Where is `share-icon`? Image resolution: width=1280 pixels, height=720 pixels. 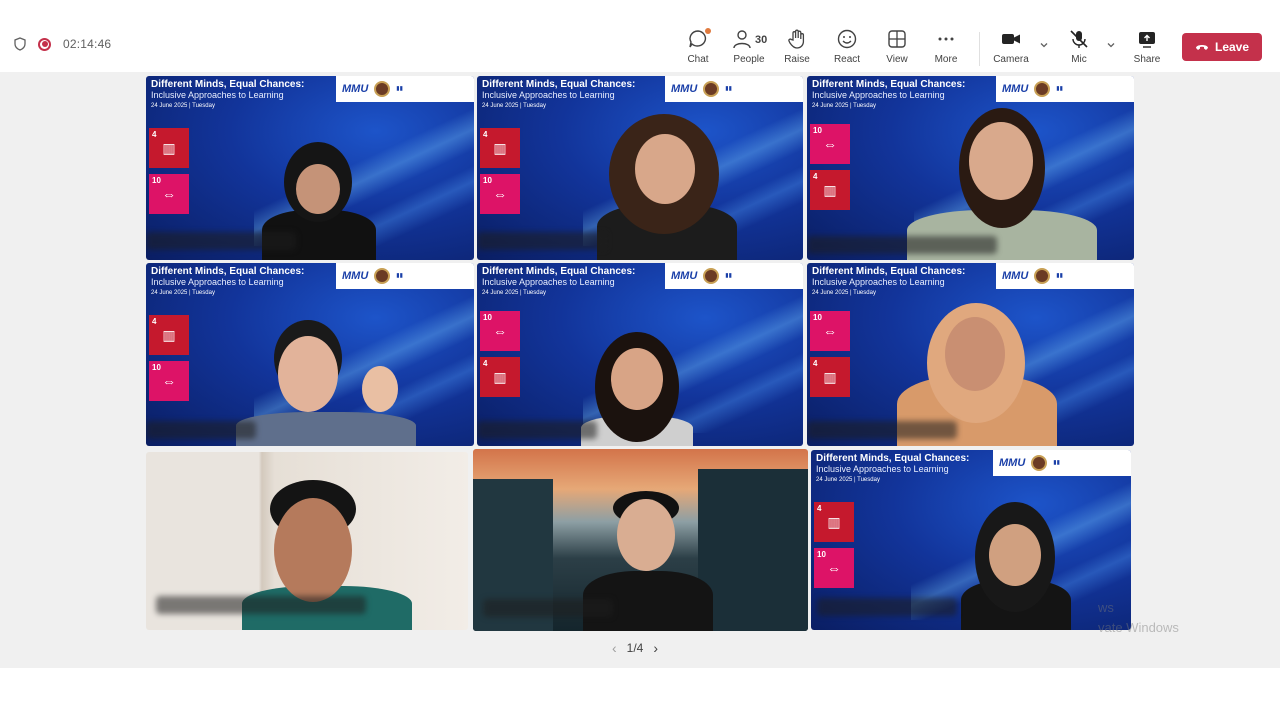
share-icon is located at coordinates (1147, 40).